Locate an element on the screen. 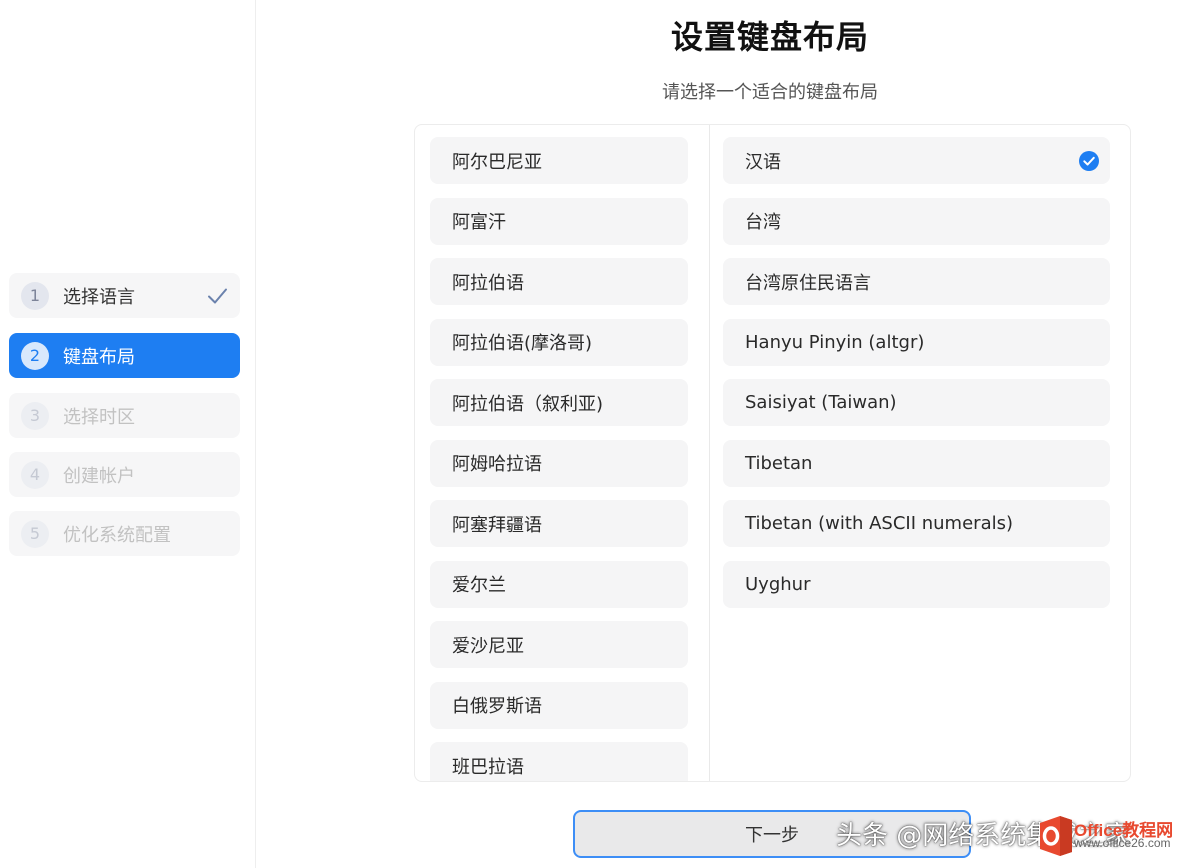  language-item: 阿姆哈拉语 is located at coordinates (559, 463).